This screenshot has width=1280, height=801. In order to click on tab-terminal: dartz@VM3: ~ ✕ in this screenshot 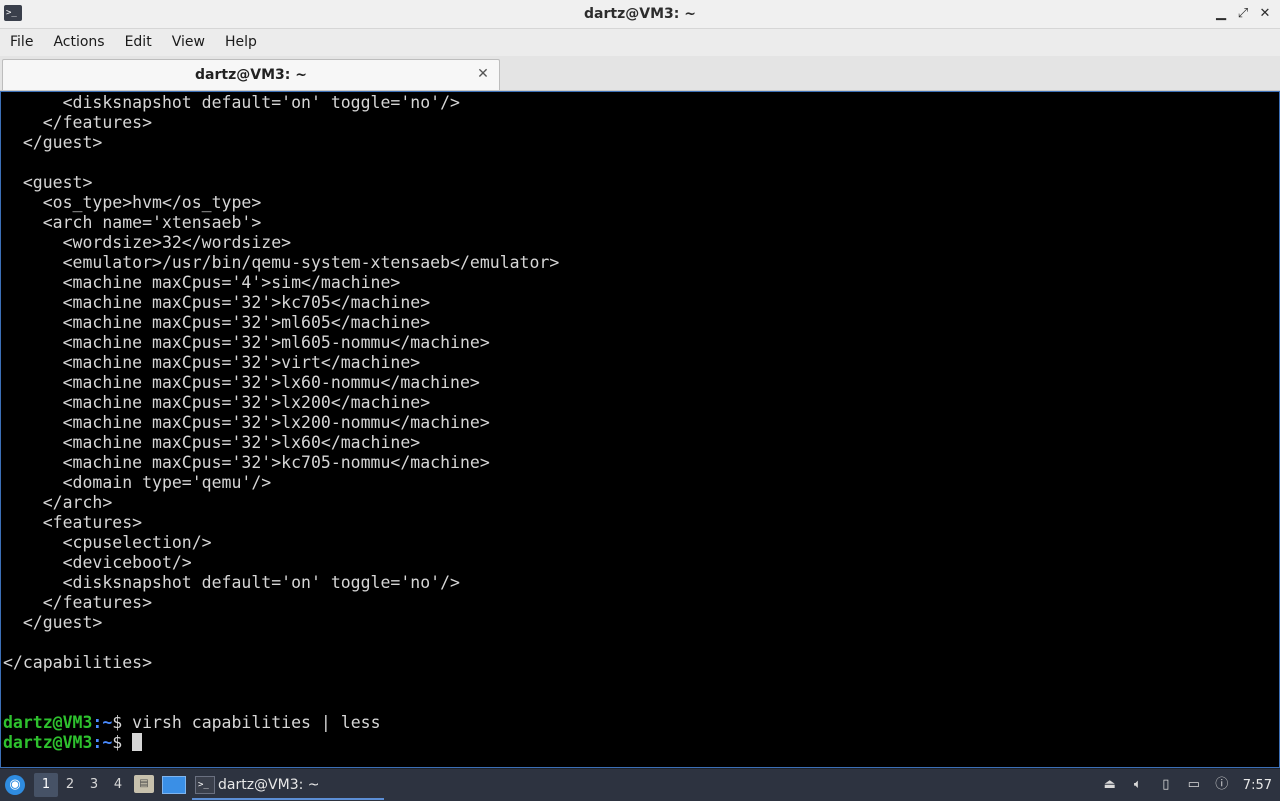, I will do `click(251, 74)`.